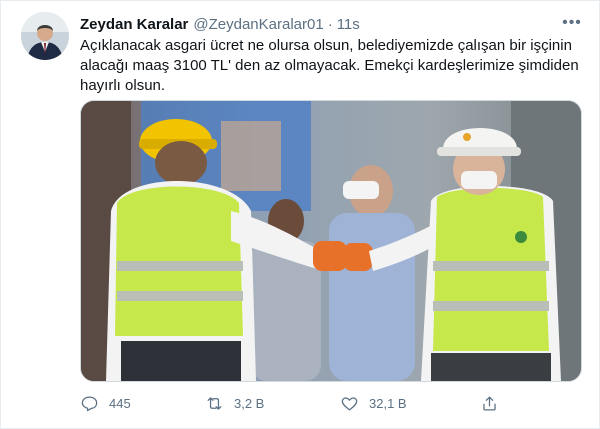 The image size is (600, 429). What do you see at coordinates (572, 23) in the screenshot?
I see `more-icon: •••` at bounding box center [572, 23].